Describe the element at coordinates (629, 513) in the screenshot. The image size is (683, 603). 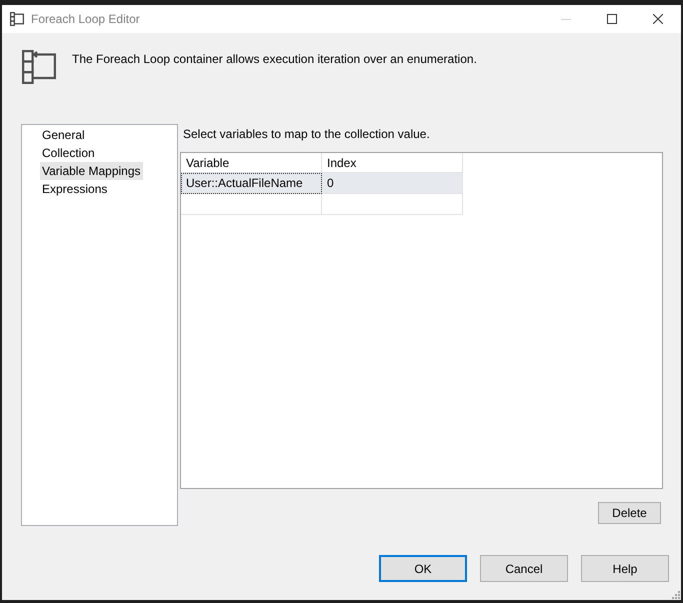
I see `delete-button: Delete` at that location.